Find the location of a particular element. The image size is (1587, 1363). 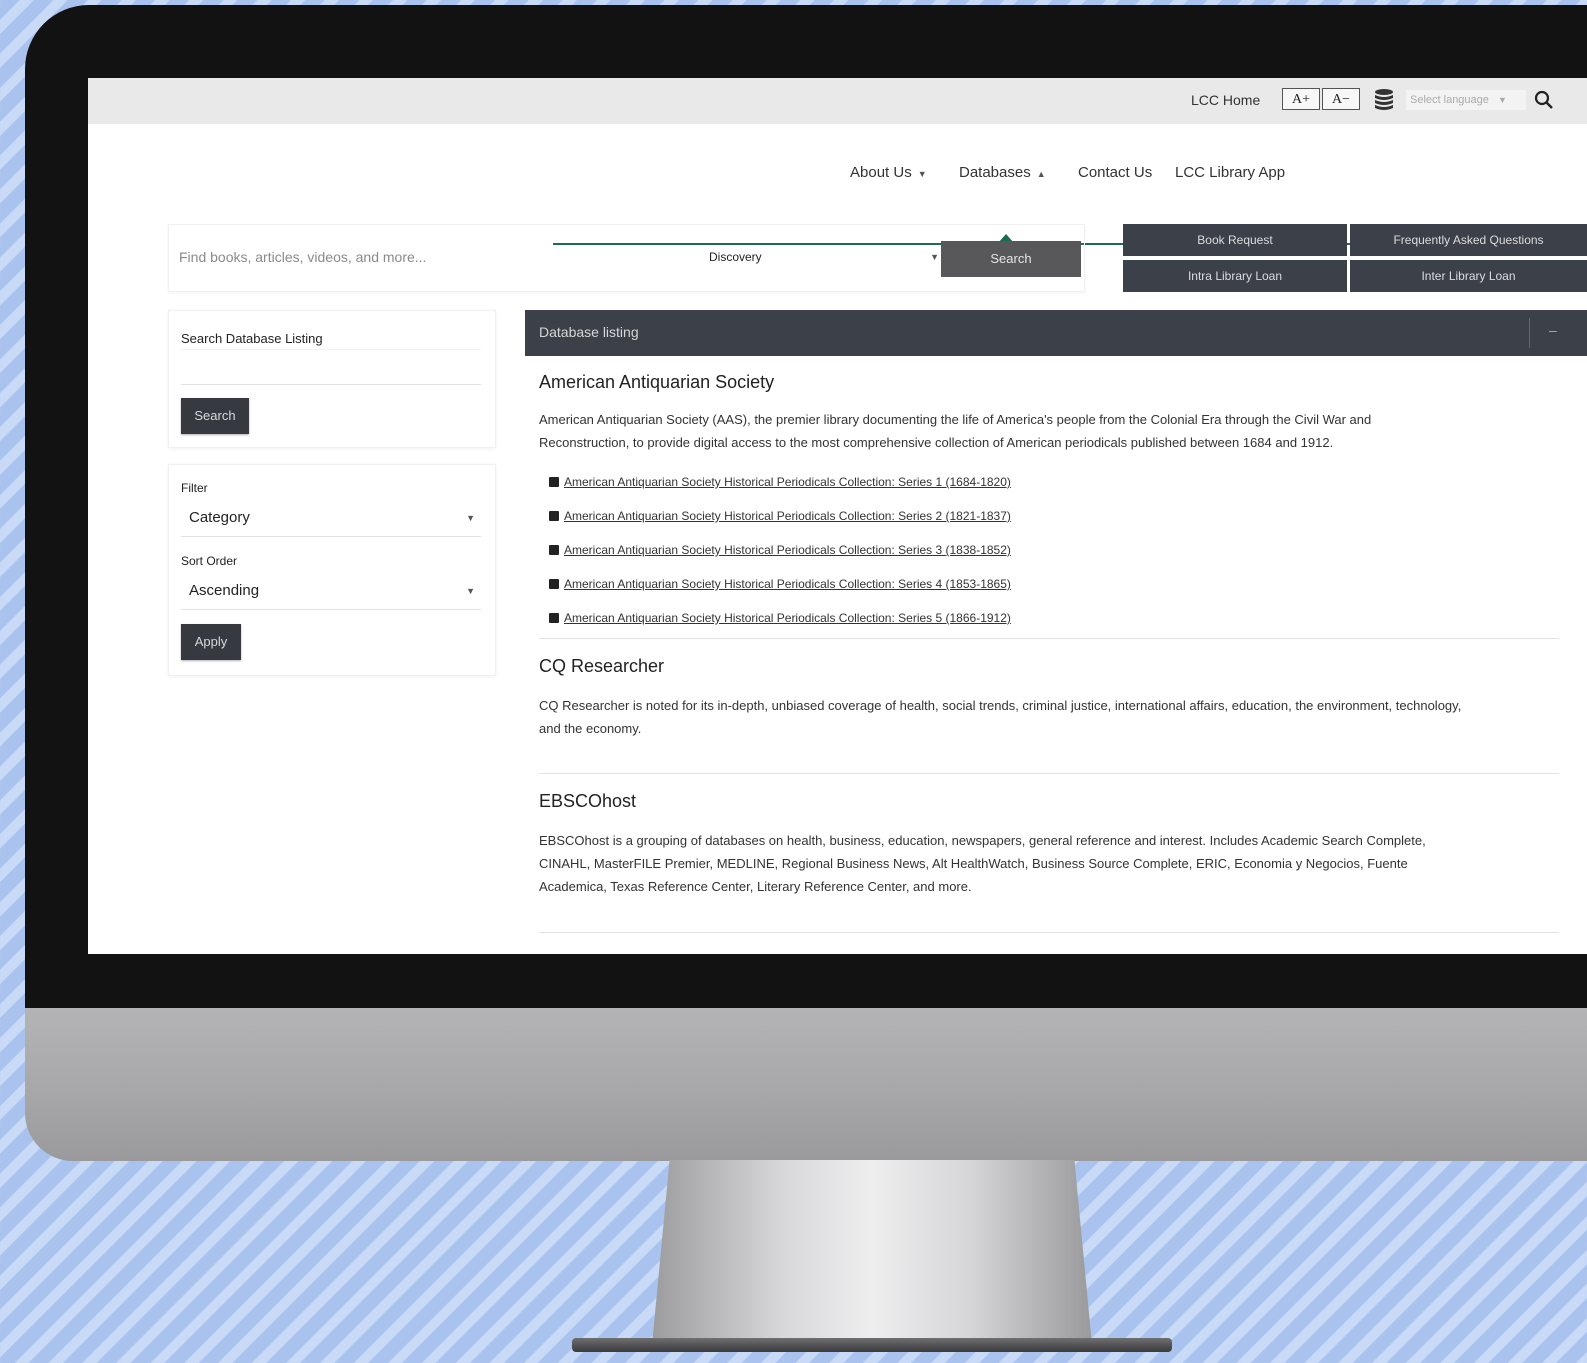

sort-order-value: Ascending is located at coordinates (224, 590).